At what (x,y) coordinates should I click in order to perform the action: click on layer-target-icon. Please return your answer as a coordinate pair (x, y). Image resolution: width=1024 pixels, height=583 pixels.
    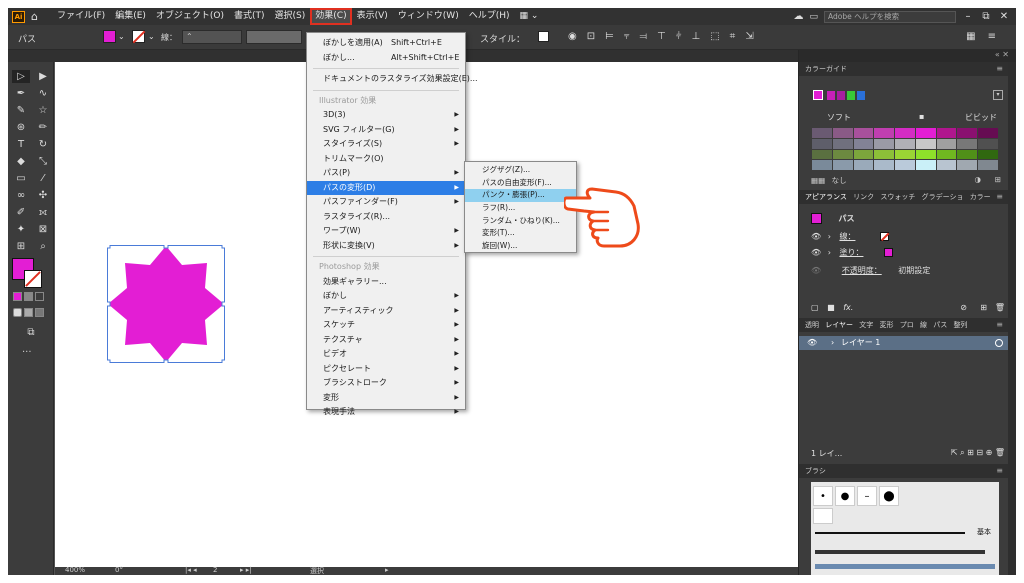
    Looking at the image, I should click on (999, 343).